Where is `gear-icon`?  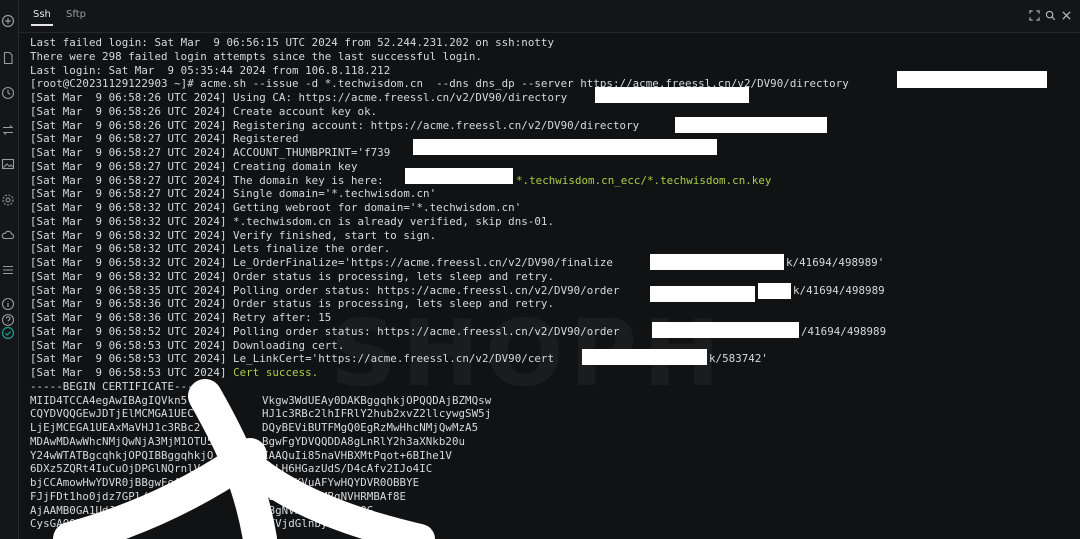 gear-icon is located at coordinates (8, 200).